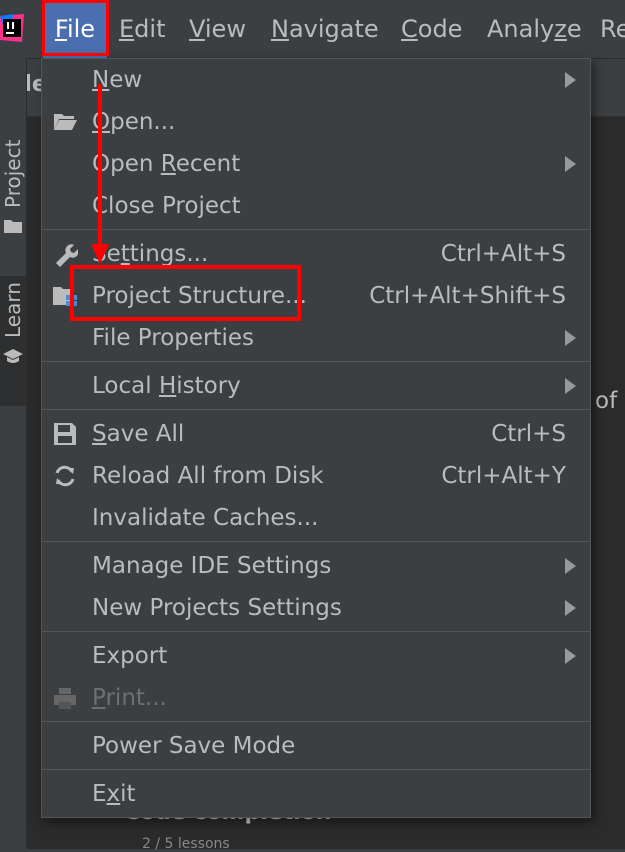 The height and width of the screenshot is (852, 625). What do you see at coordinates (217, 29) in the screenshot?
I see `menu-view: View` at bounding box center [217, 29].